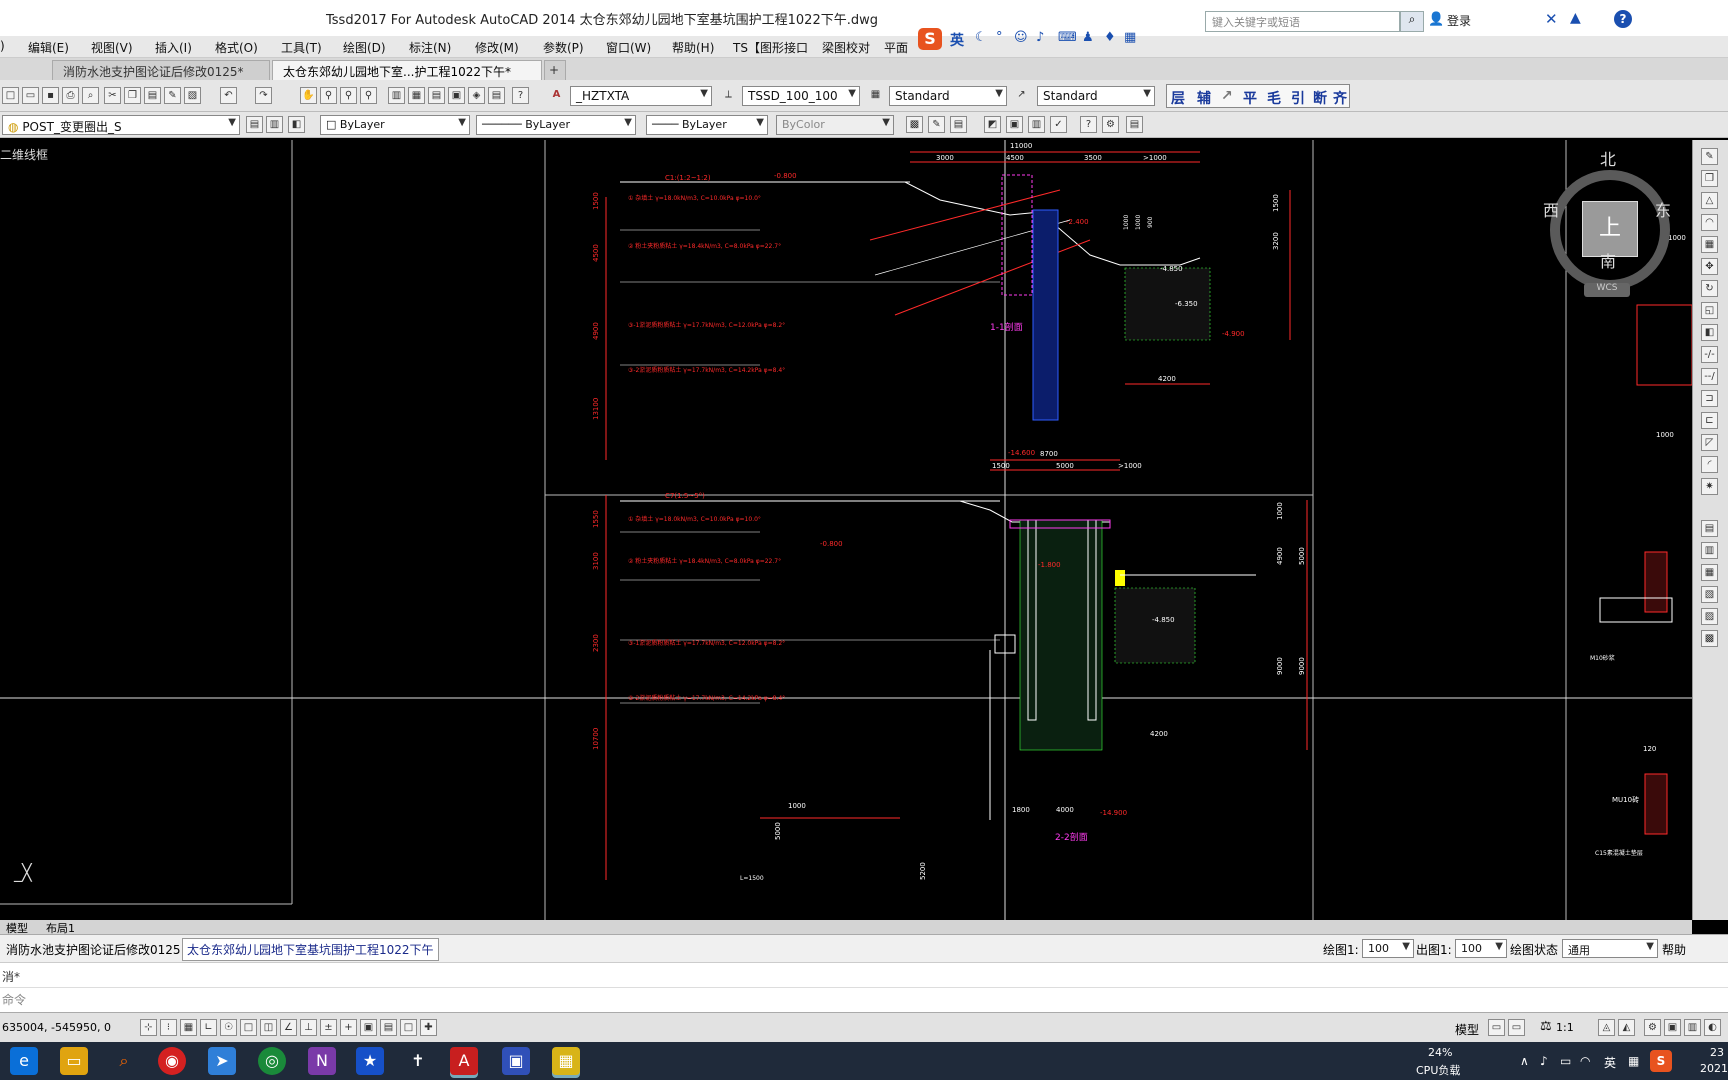 This screenshot has height=1080, width=1728. What do you see at coordinates (1524, 1061) in the screenshot?
I see `tray-chevron-icon: ∧` at bounding box center [1524, 1061].